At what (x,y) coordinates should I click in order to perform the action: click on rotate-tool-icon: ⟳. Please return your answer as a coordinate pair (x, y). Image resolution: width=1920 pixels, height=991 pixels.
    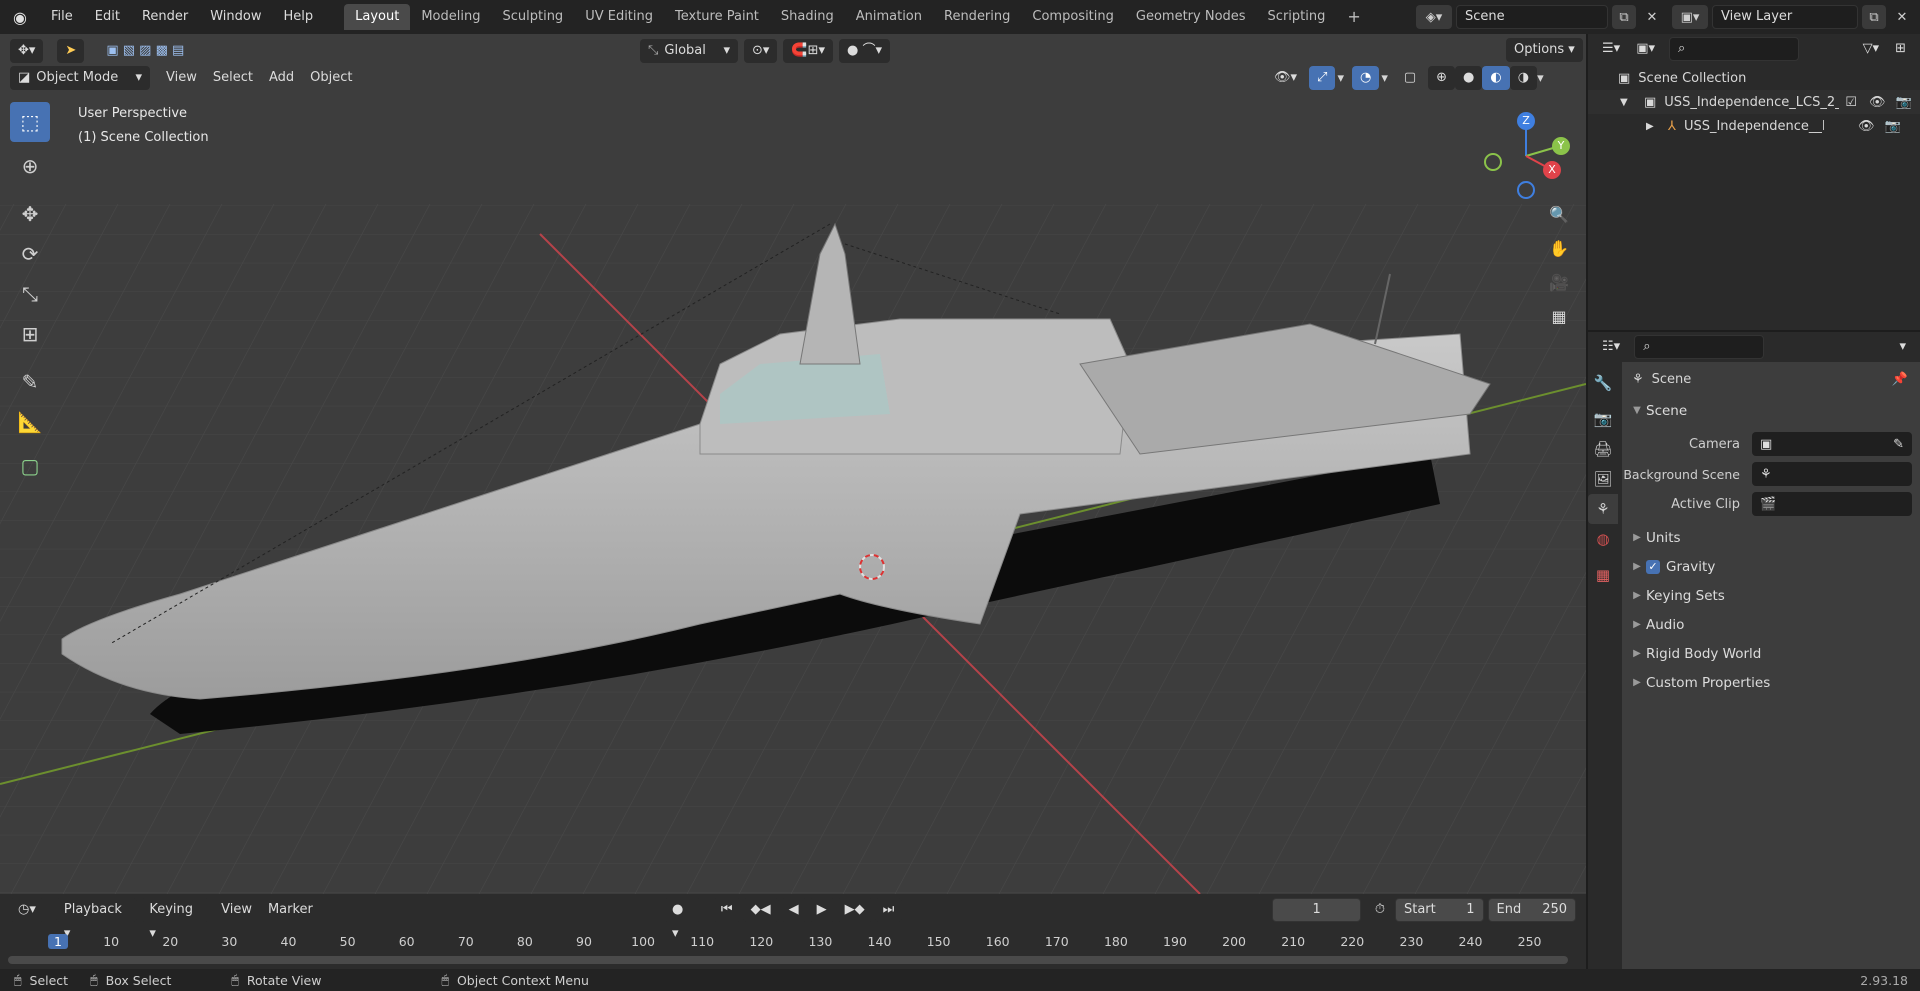
    Looking at the image, I should click on (30, 254).